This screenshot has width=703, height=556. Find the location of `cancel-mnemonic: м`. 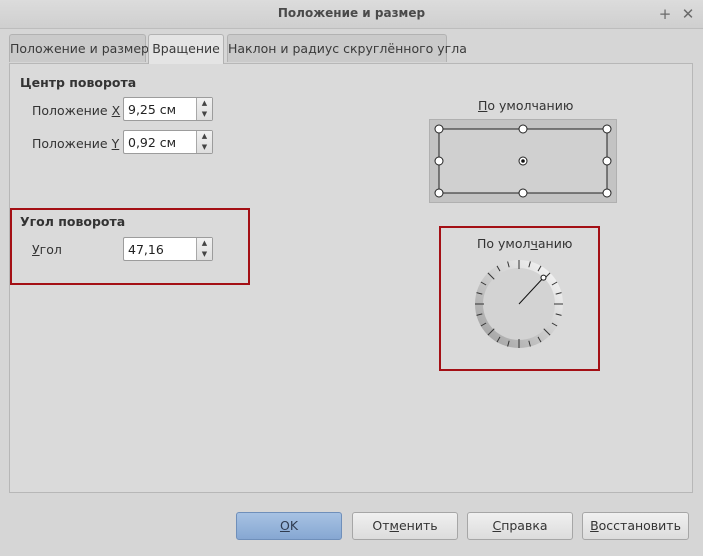

cancel-mnemonic: м is located at coordinates (394, 525).